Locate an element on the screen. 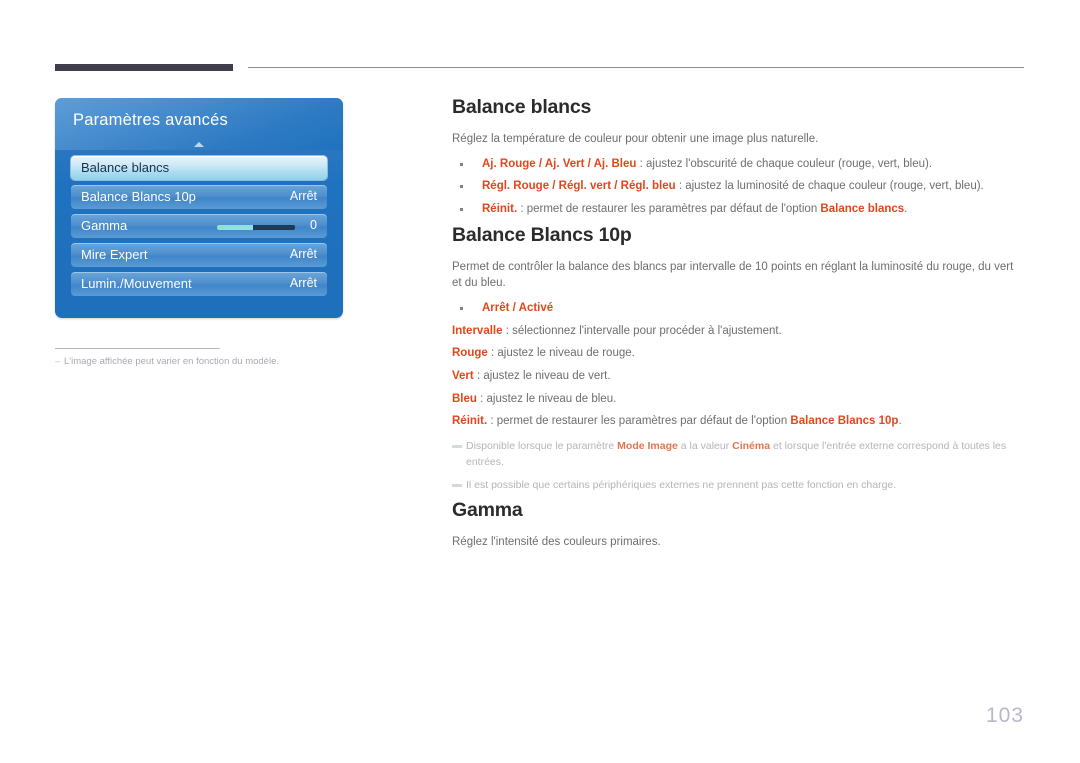  header-rule-thick is located at coordinates (144, 67).